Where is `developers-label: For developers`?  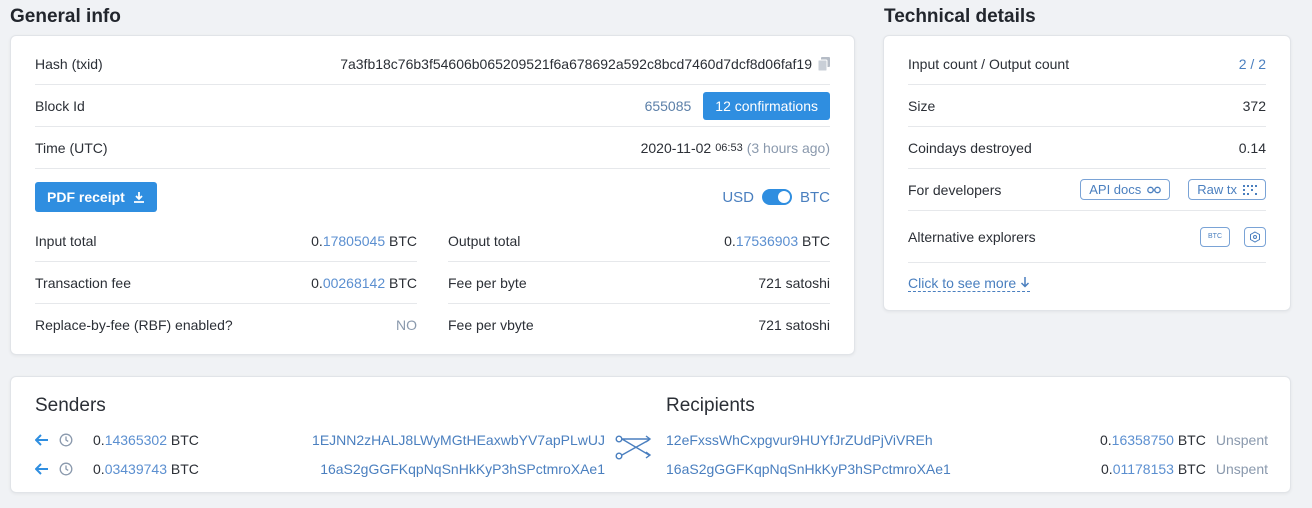 developers-label: For developers is located at coordinates (955, 189).